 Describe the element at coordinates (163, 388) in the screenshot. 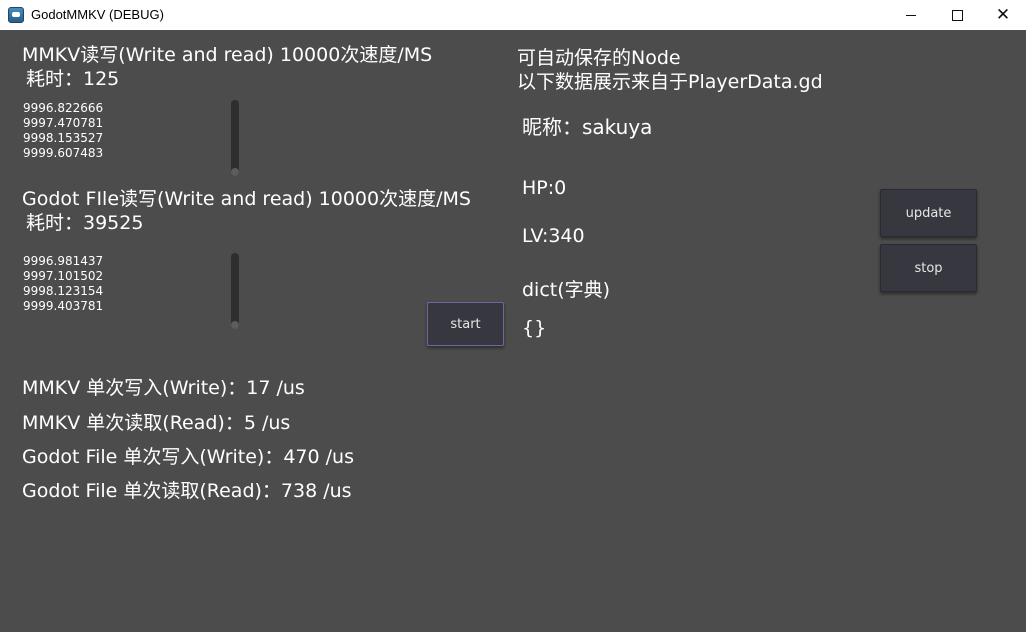

I see `mmkv-single-write: MMKV 单次写入(Write)：17 /us` at that location.